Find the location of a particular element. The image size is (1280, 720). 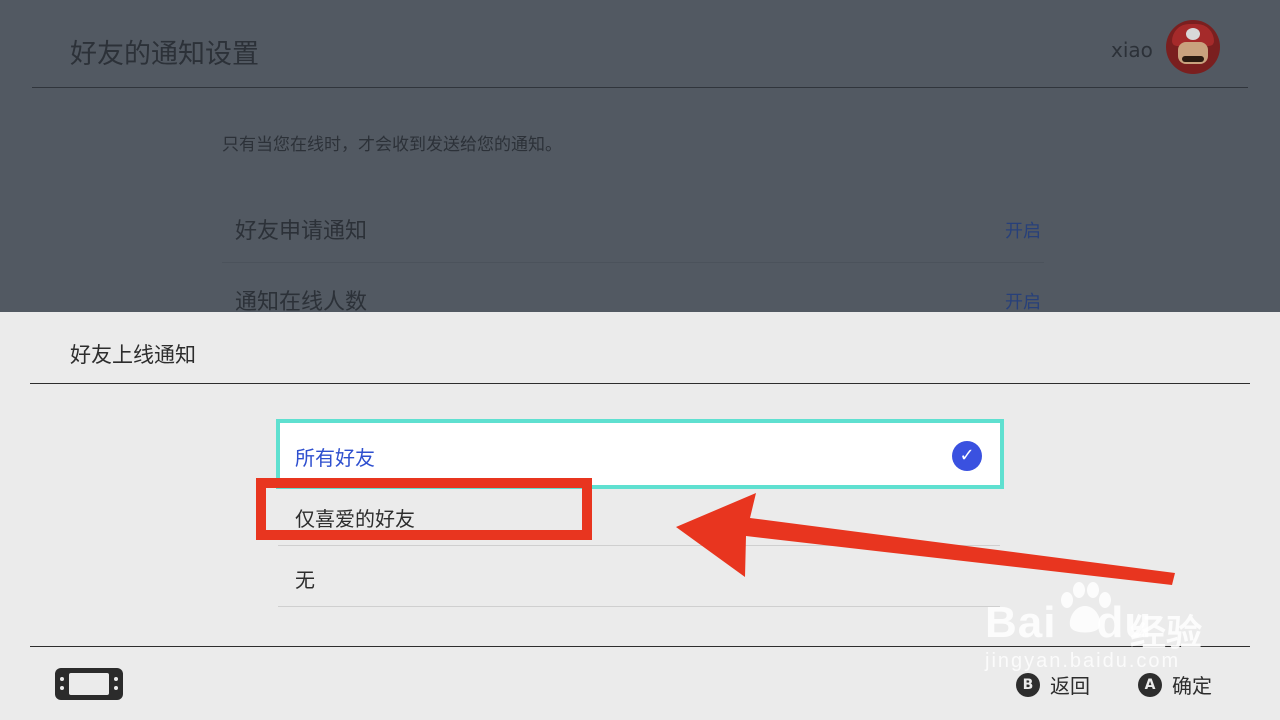

confirm-button: A 确定 is located at coordinates (1175, 684).